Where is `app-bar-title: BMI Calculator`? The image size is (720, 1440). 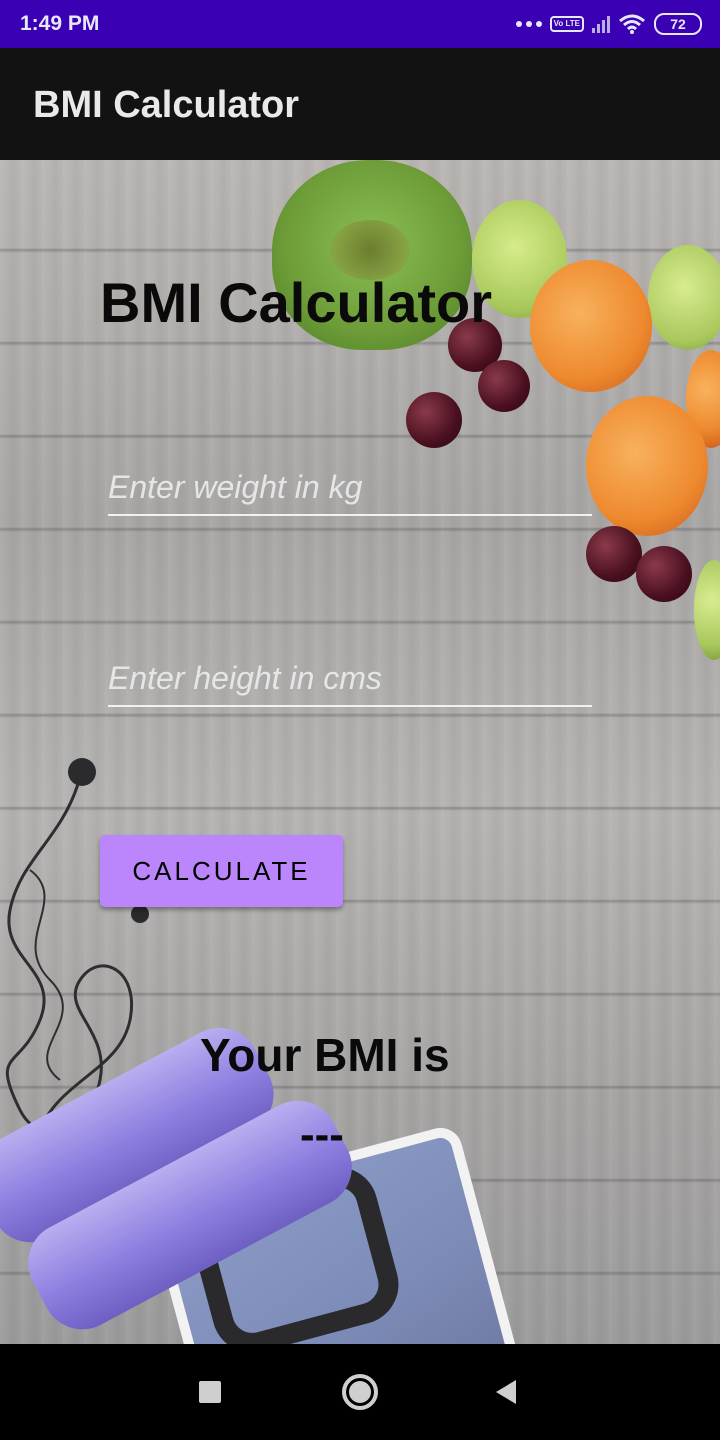 app-bar-title: BMI Calculator is located at coordinates (166, 105).